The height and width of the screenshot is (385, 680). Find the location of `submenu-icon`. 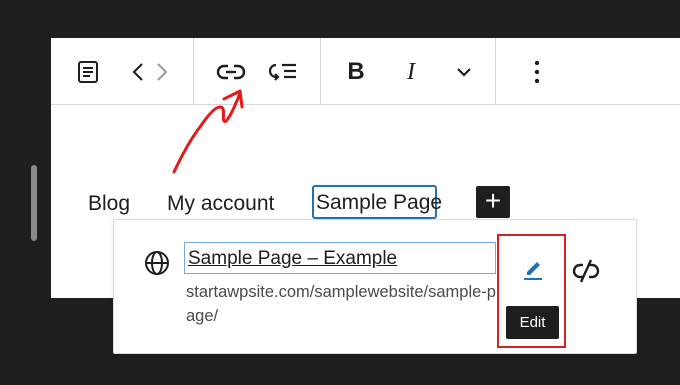

submenu-icon is located at coordinates (282, 72).